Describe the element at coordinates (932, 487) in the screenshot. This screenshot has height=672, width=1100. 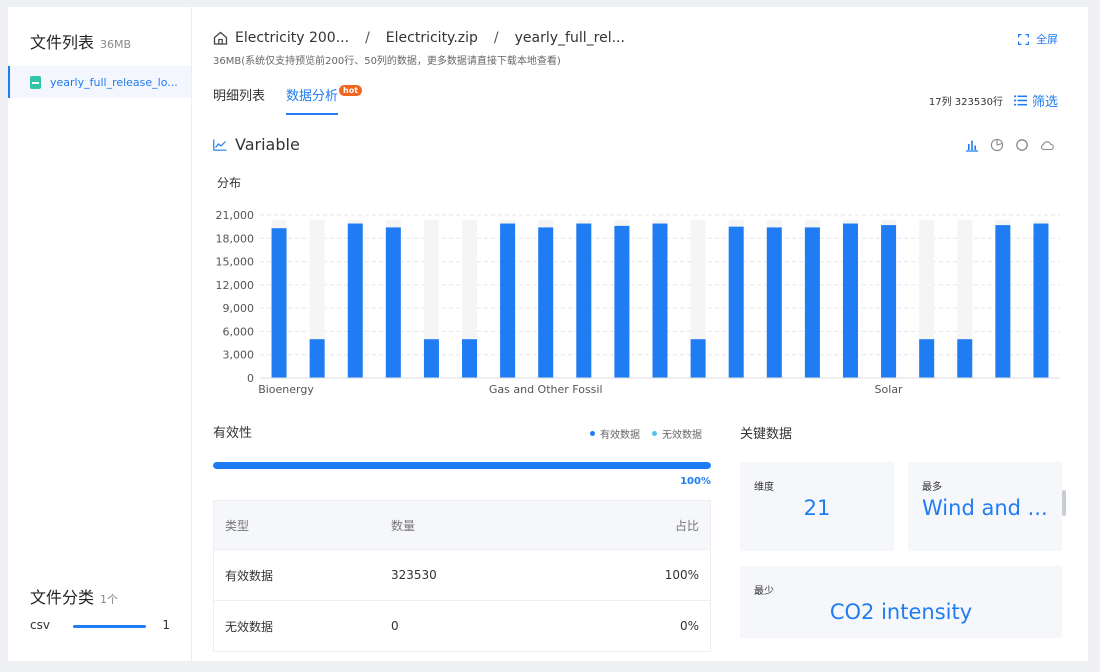
I see `key-card-label: 最多` at that location.